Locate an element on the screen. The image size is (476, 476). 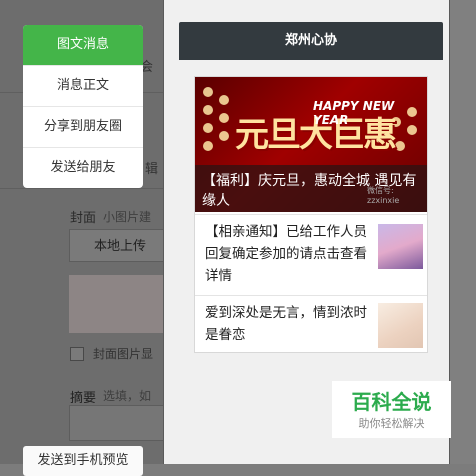
logo-title: 百科全说 is located at coordinates (391, 402).